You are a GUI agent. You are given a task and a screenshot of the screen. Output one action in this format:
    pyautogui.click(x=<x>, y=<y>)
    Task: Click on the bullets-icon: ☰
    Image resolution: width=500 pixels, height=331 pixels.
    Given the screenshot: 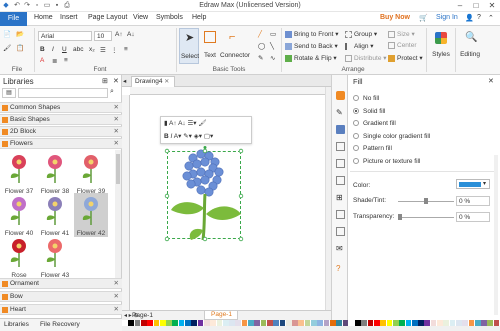 What is the action you would take?
    pyautogui.click(x=103, y=50)
    